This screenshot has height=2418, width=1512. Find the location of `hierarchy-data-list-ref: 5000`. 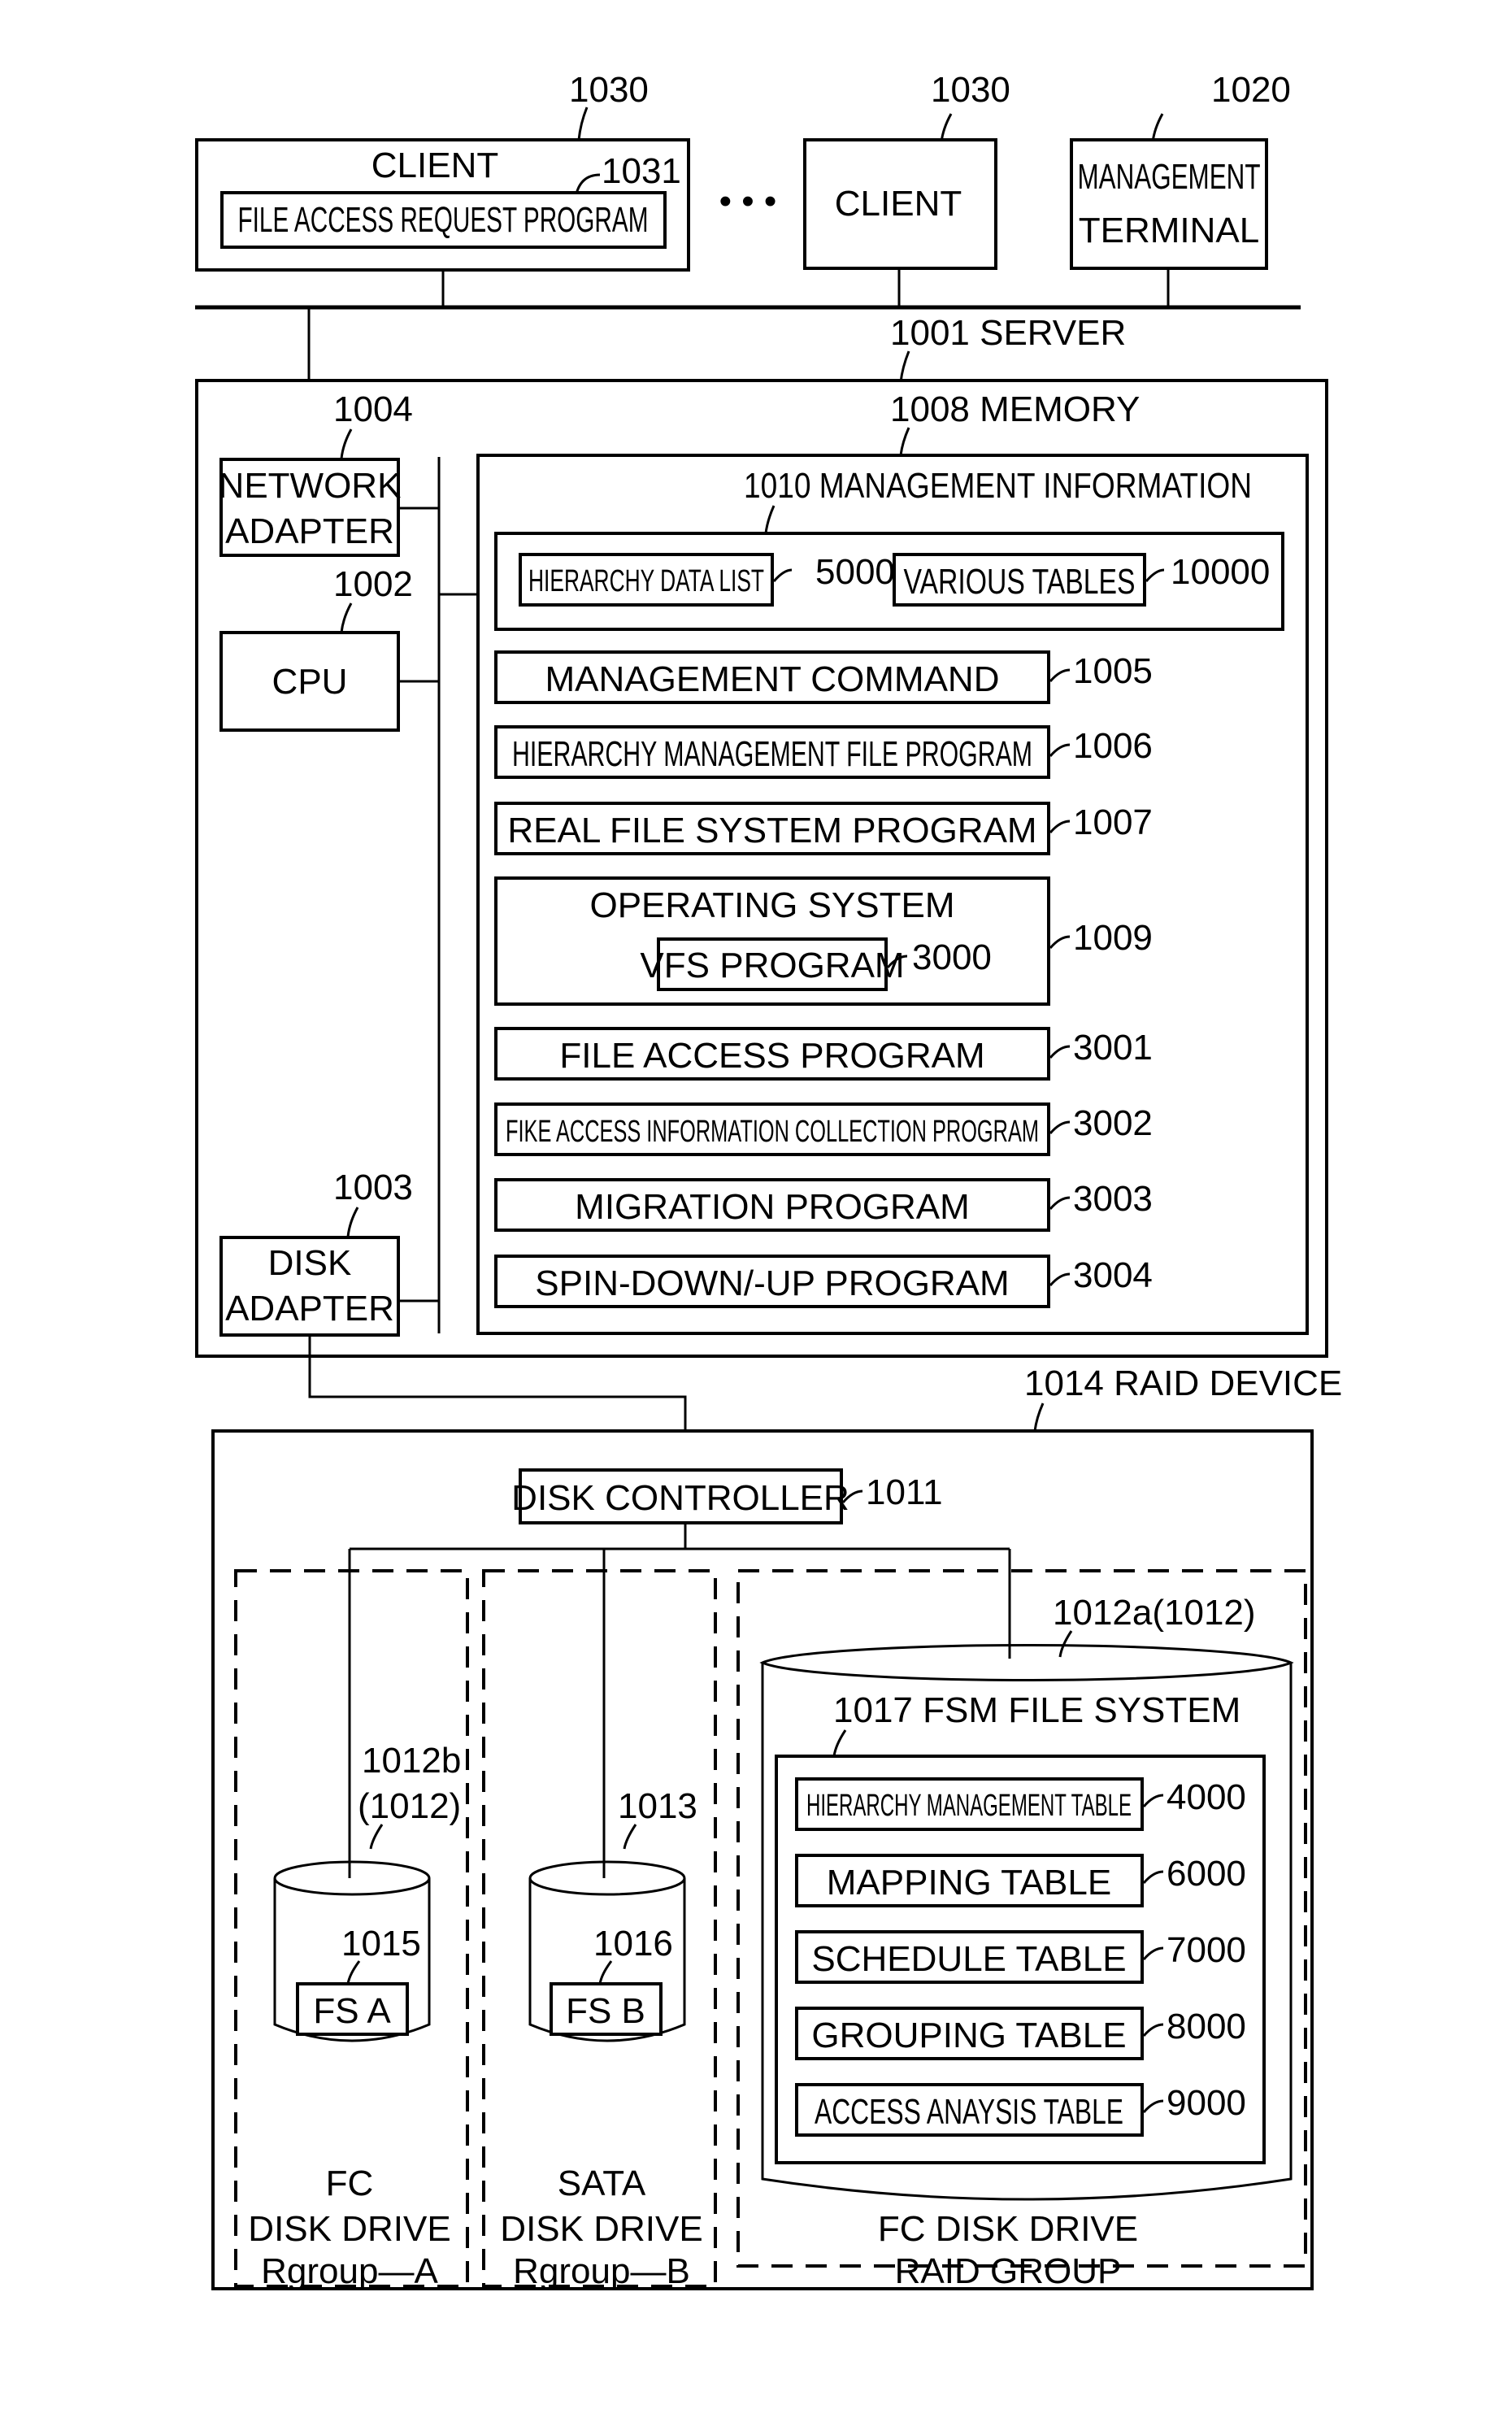

hierarchy-data-list-ref: 5000 is located at coordinates (855, 572).